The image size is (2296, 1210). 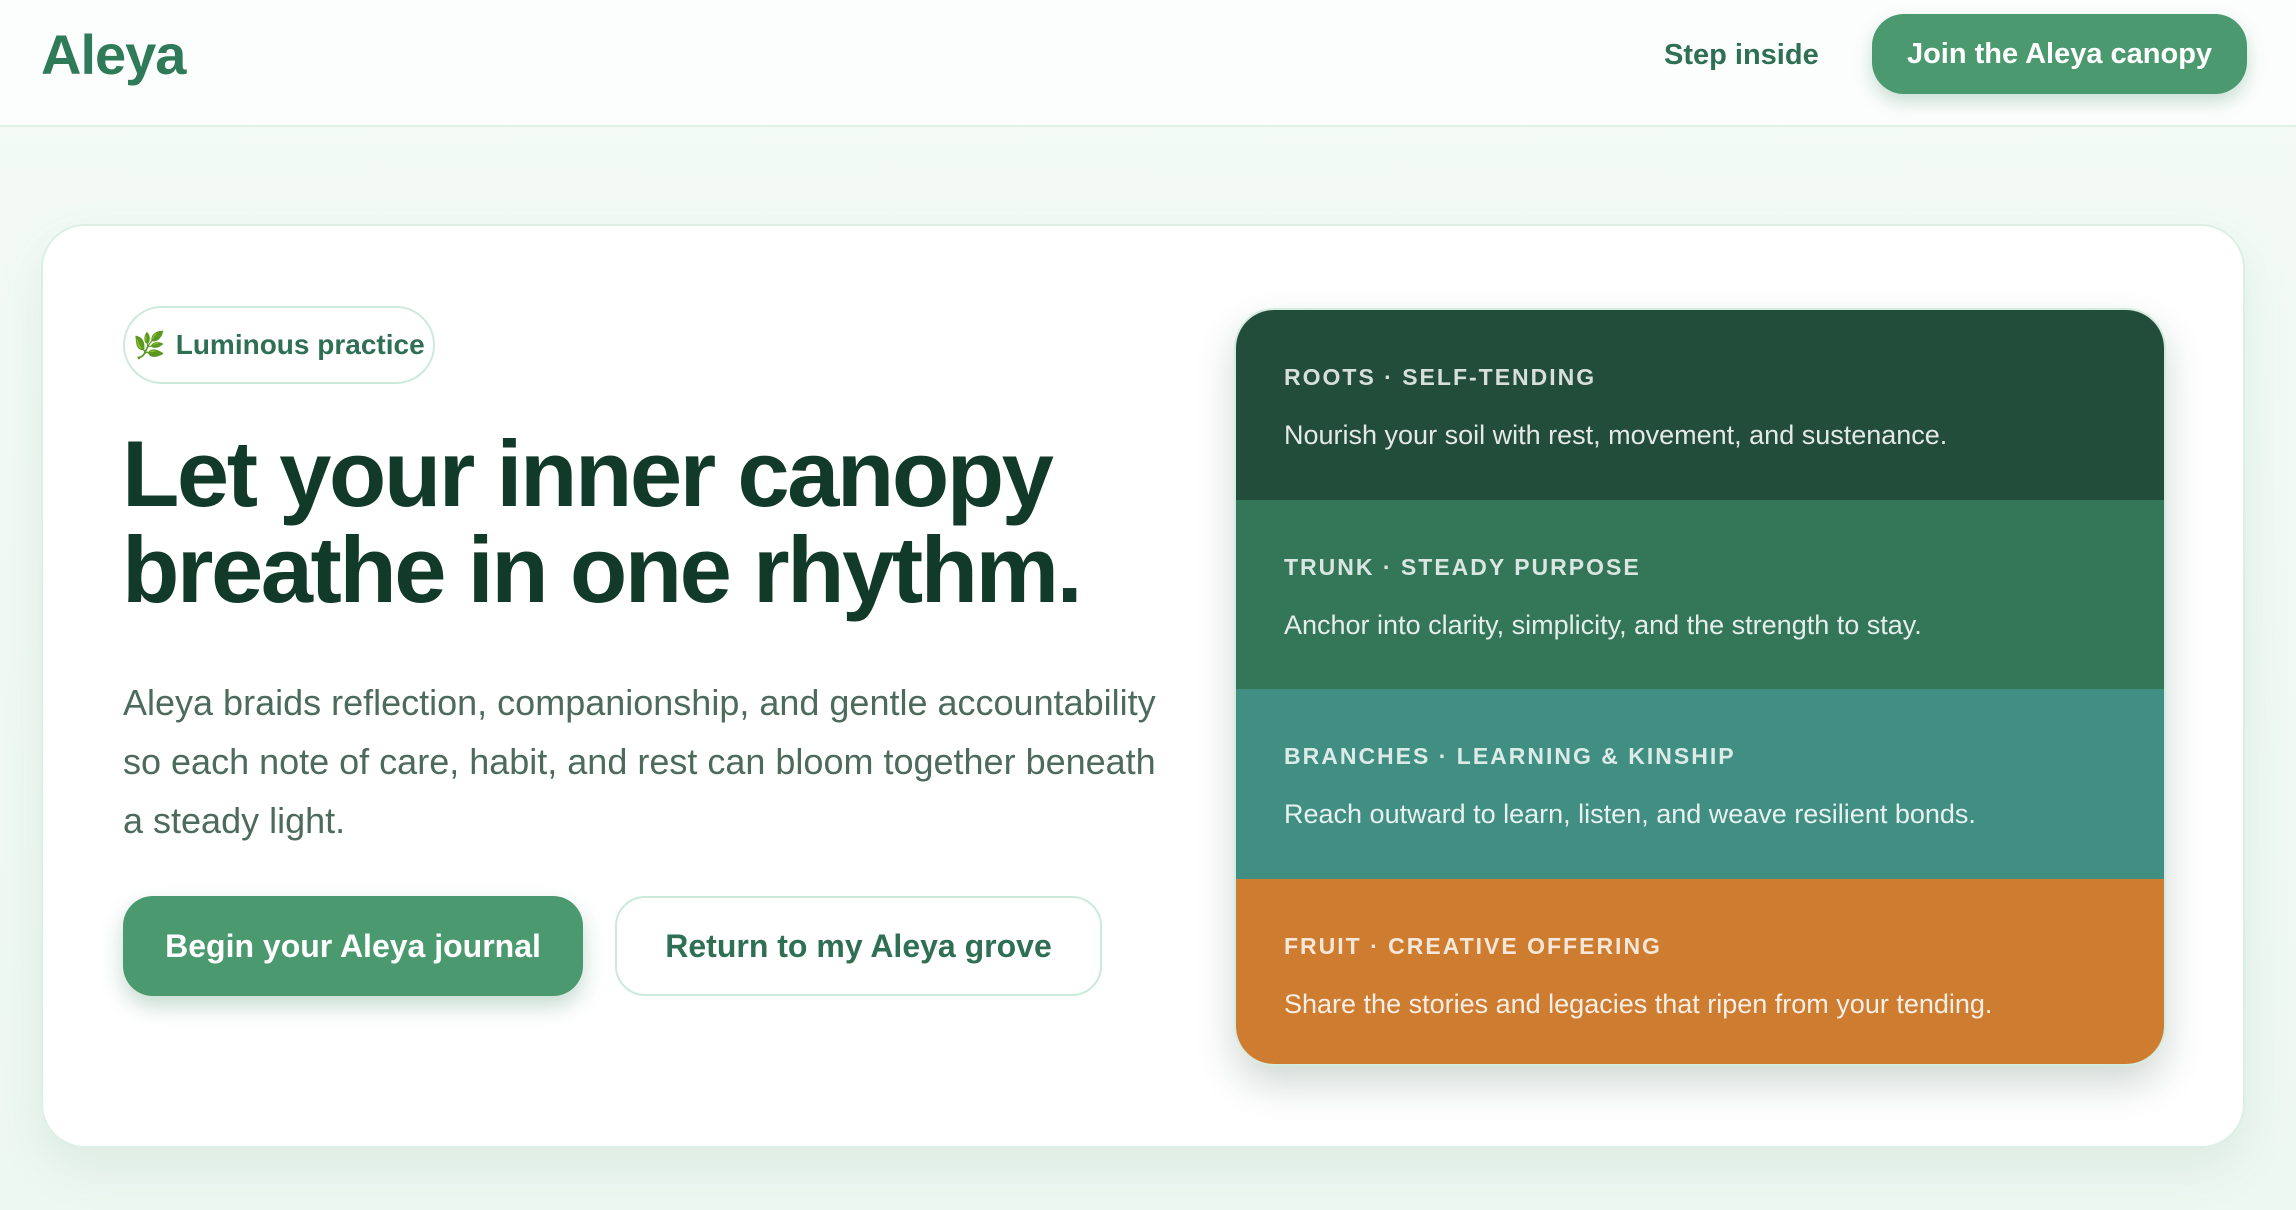 I want to click on tier-title: ROOTS · SELF-TENDING, so click(x=1440, y=377).